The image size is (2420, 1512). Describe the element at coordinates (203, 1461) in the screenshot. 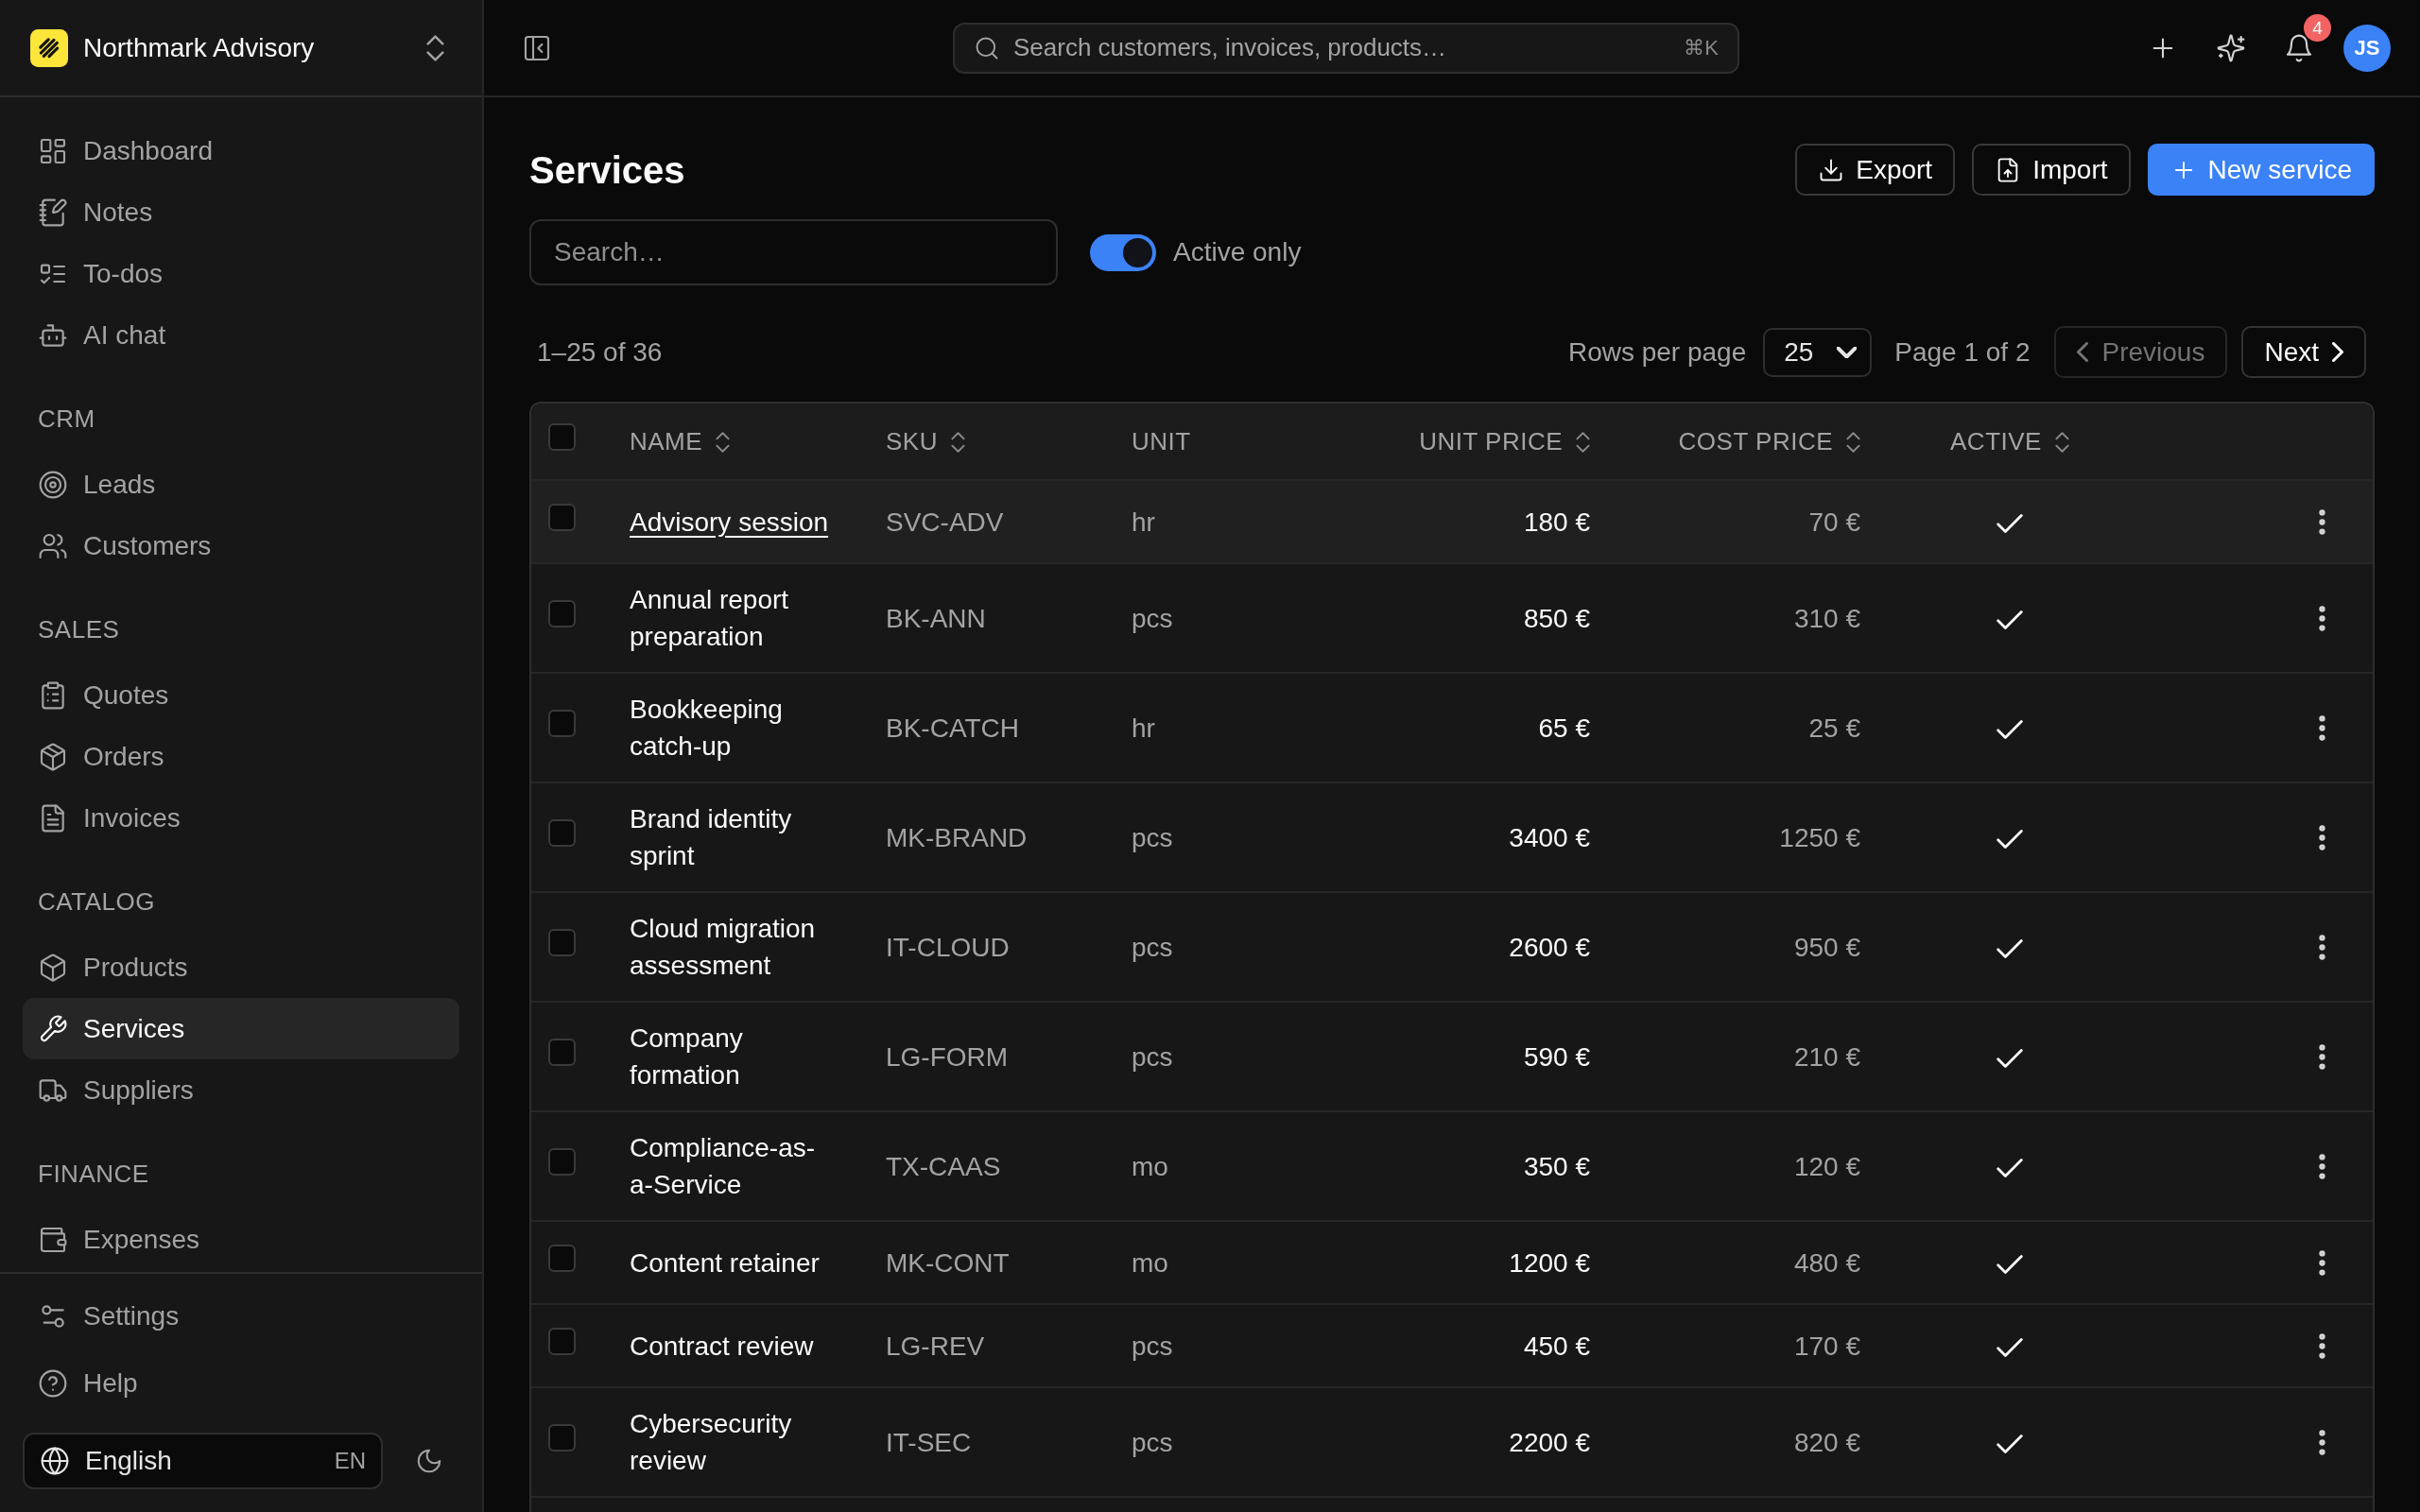

I see `language-select: English EN` at that location.